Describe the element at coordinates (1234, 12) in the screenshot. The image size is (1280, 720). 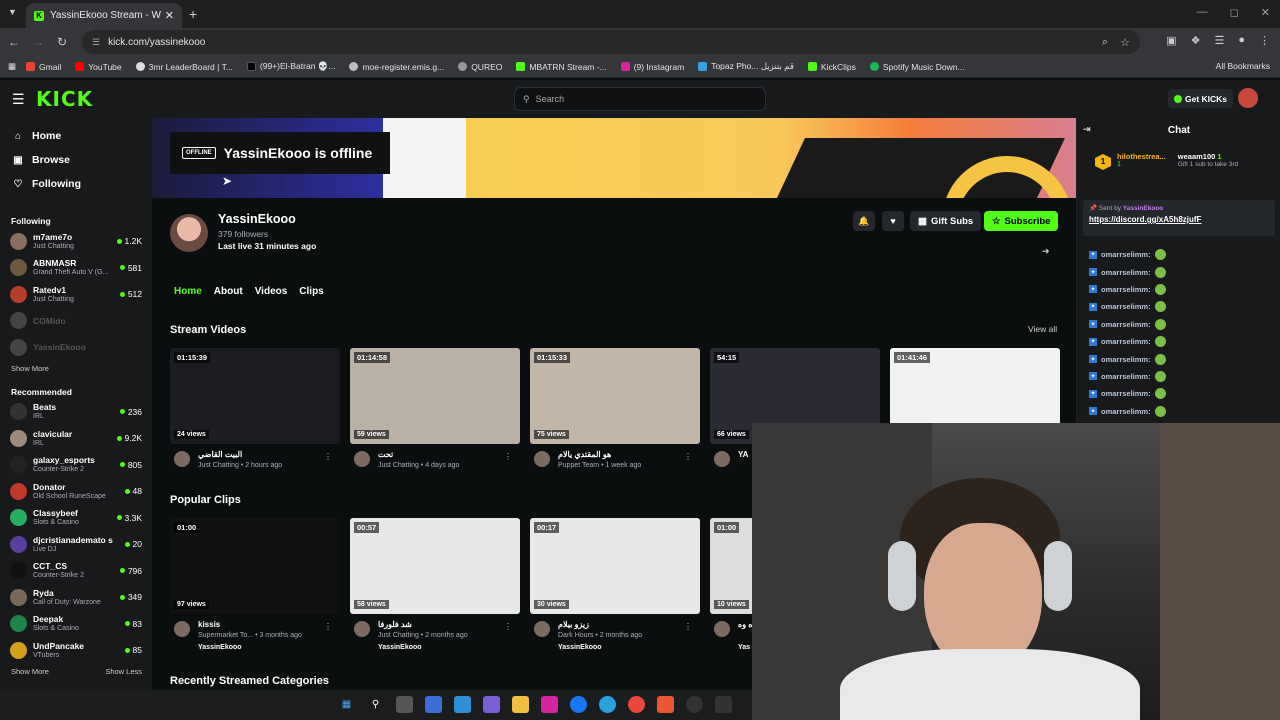
I see `maximize-icon: ◻` at that location.